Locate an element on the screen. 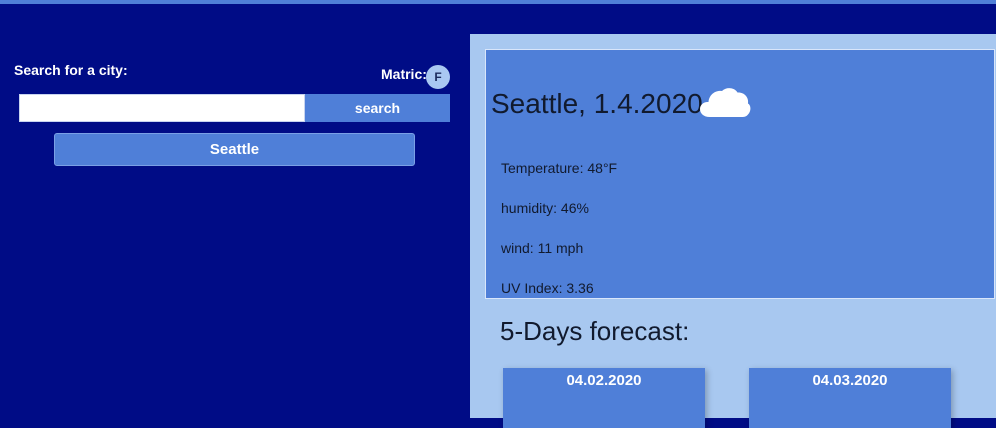  metric-label: Matric: is located at coordinates (404, 74).